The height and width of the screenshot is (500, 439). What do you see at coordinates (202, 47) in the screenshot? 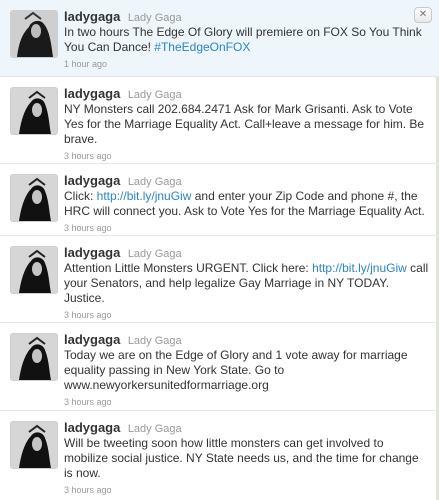
I see `hashtag-link: #TheEdgeOnFOX` at bounding box center [202, 47].